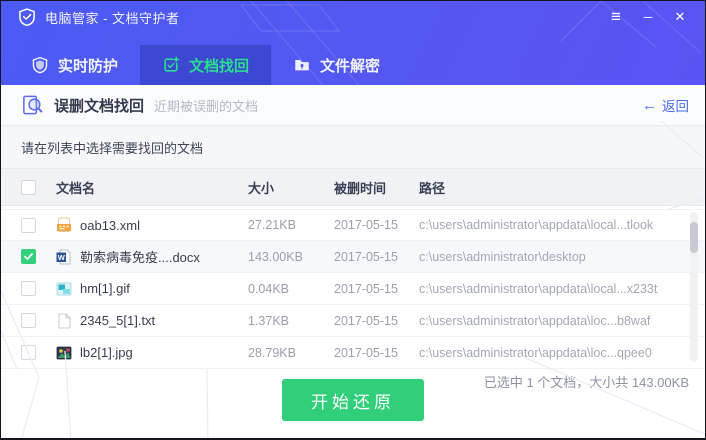  Describe the element at coordinates (616, 17) in the screenshot. I see `menu-icon: ≡` at that location.